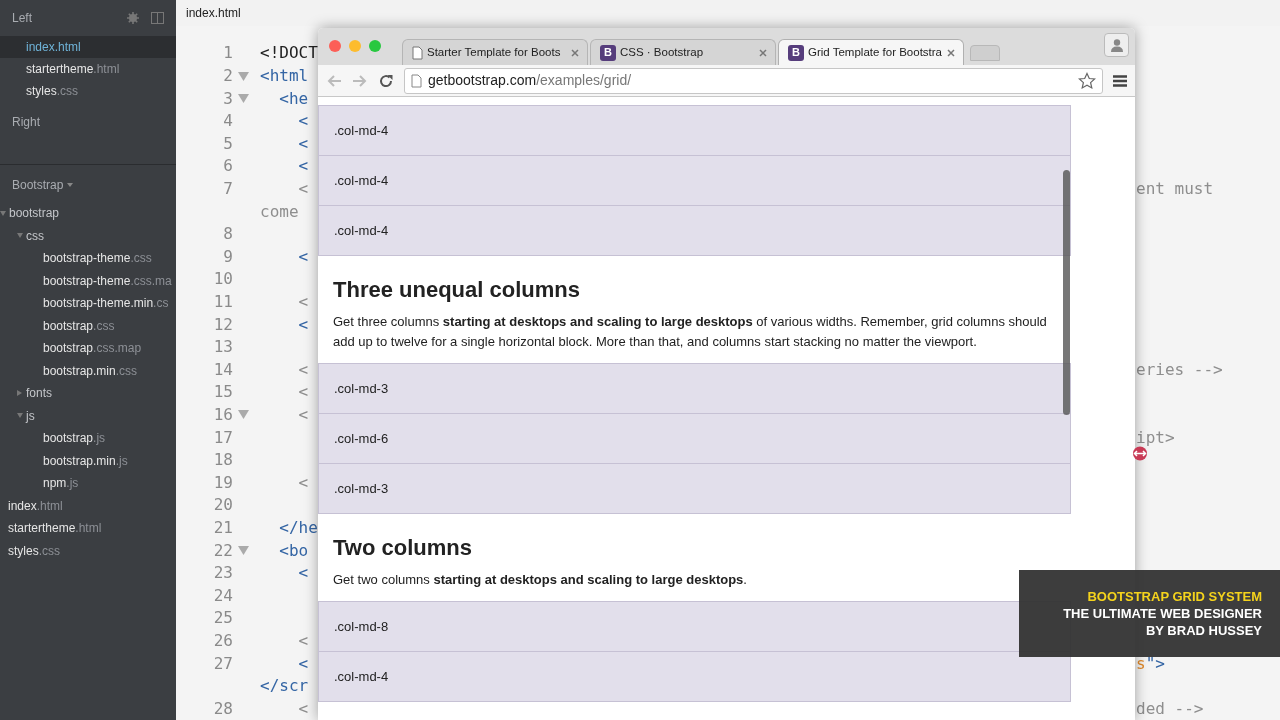  Describe the element at coordinates (106, 304) in the screenshot. I see `file-name: bootstrap-theme.min.cs` at that location.